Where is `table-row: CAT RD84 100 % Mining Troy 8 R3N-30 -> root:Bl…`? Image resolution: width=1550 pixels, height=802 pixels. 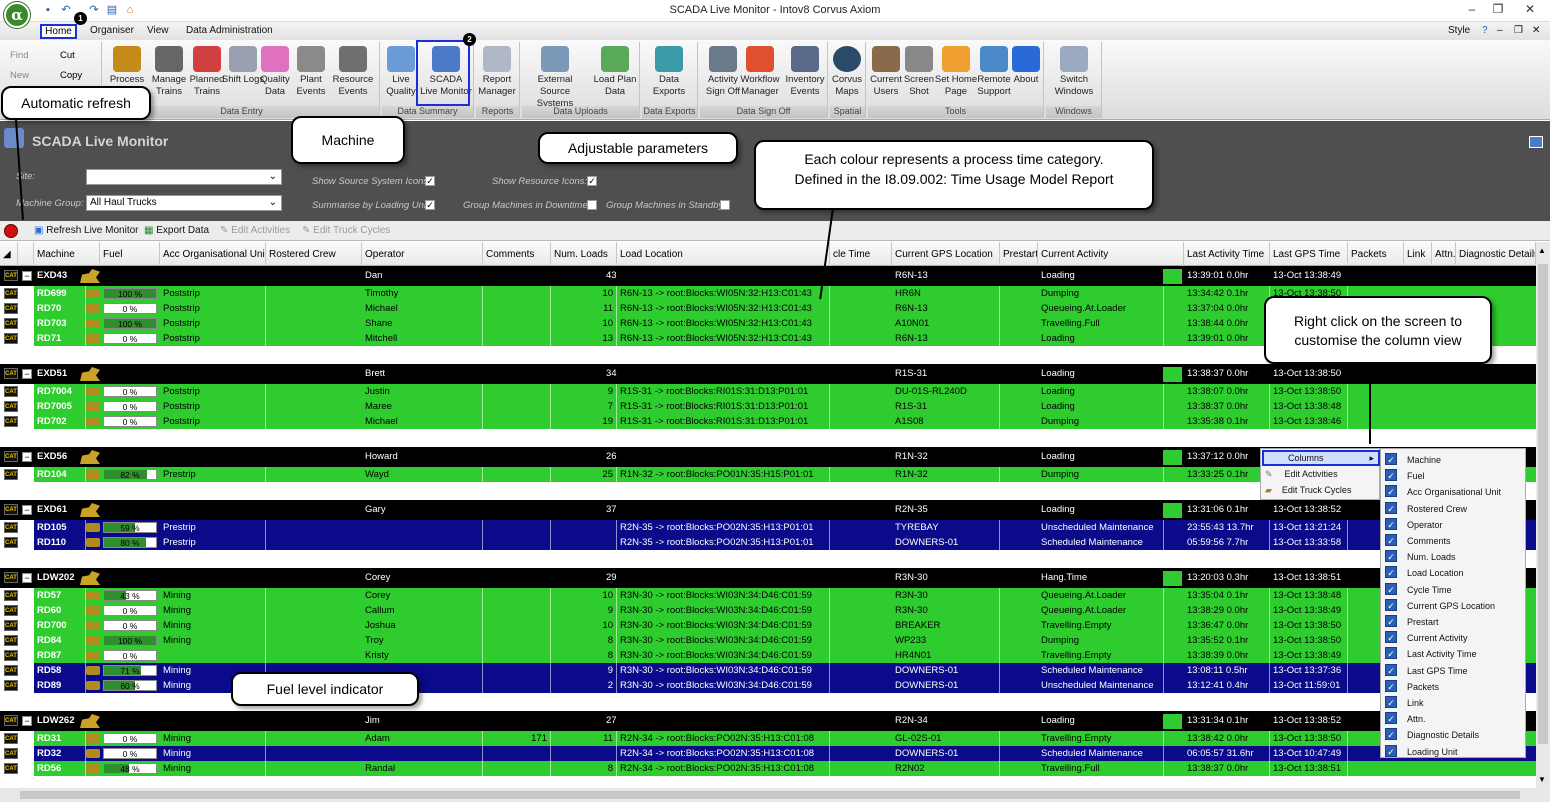
table-row: CAT RD84 100 % Mining Troy 8 R3N-30 -> root:Bl… is located at coordinates (768, 640).